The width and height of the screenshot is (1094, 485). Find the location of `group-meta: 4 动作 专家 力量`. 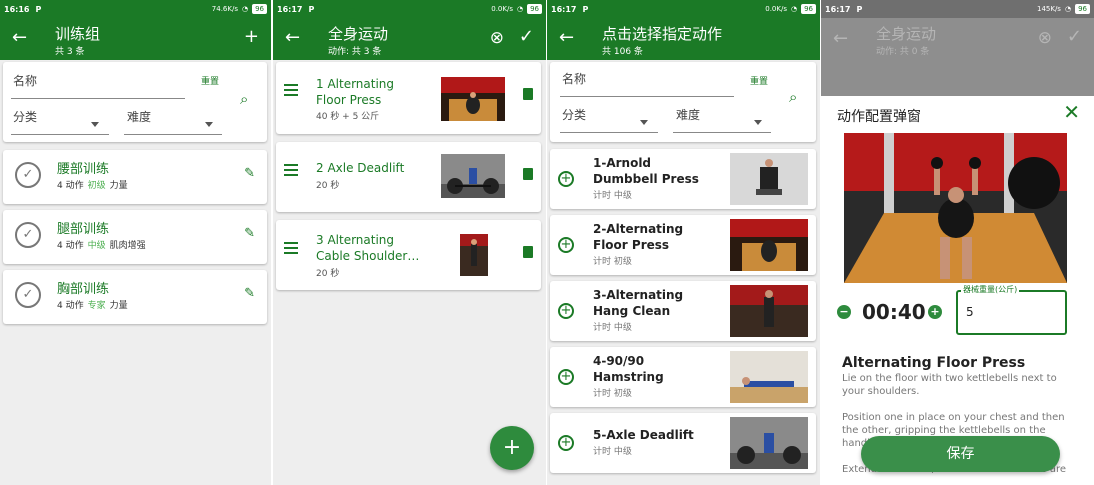

group-meta: 4 动作 专家 力量 is located at coordinates (92, 304).